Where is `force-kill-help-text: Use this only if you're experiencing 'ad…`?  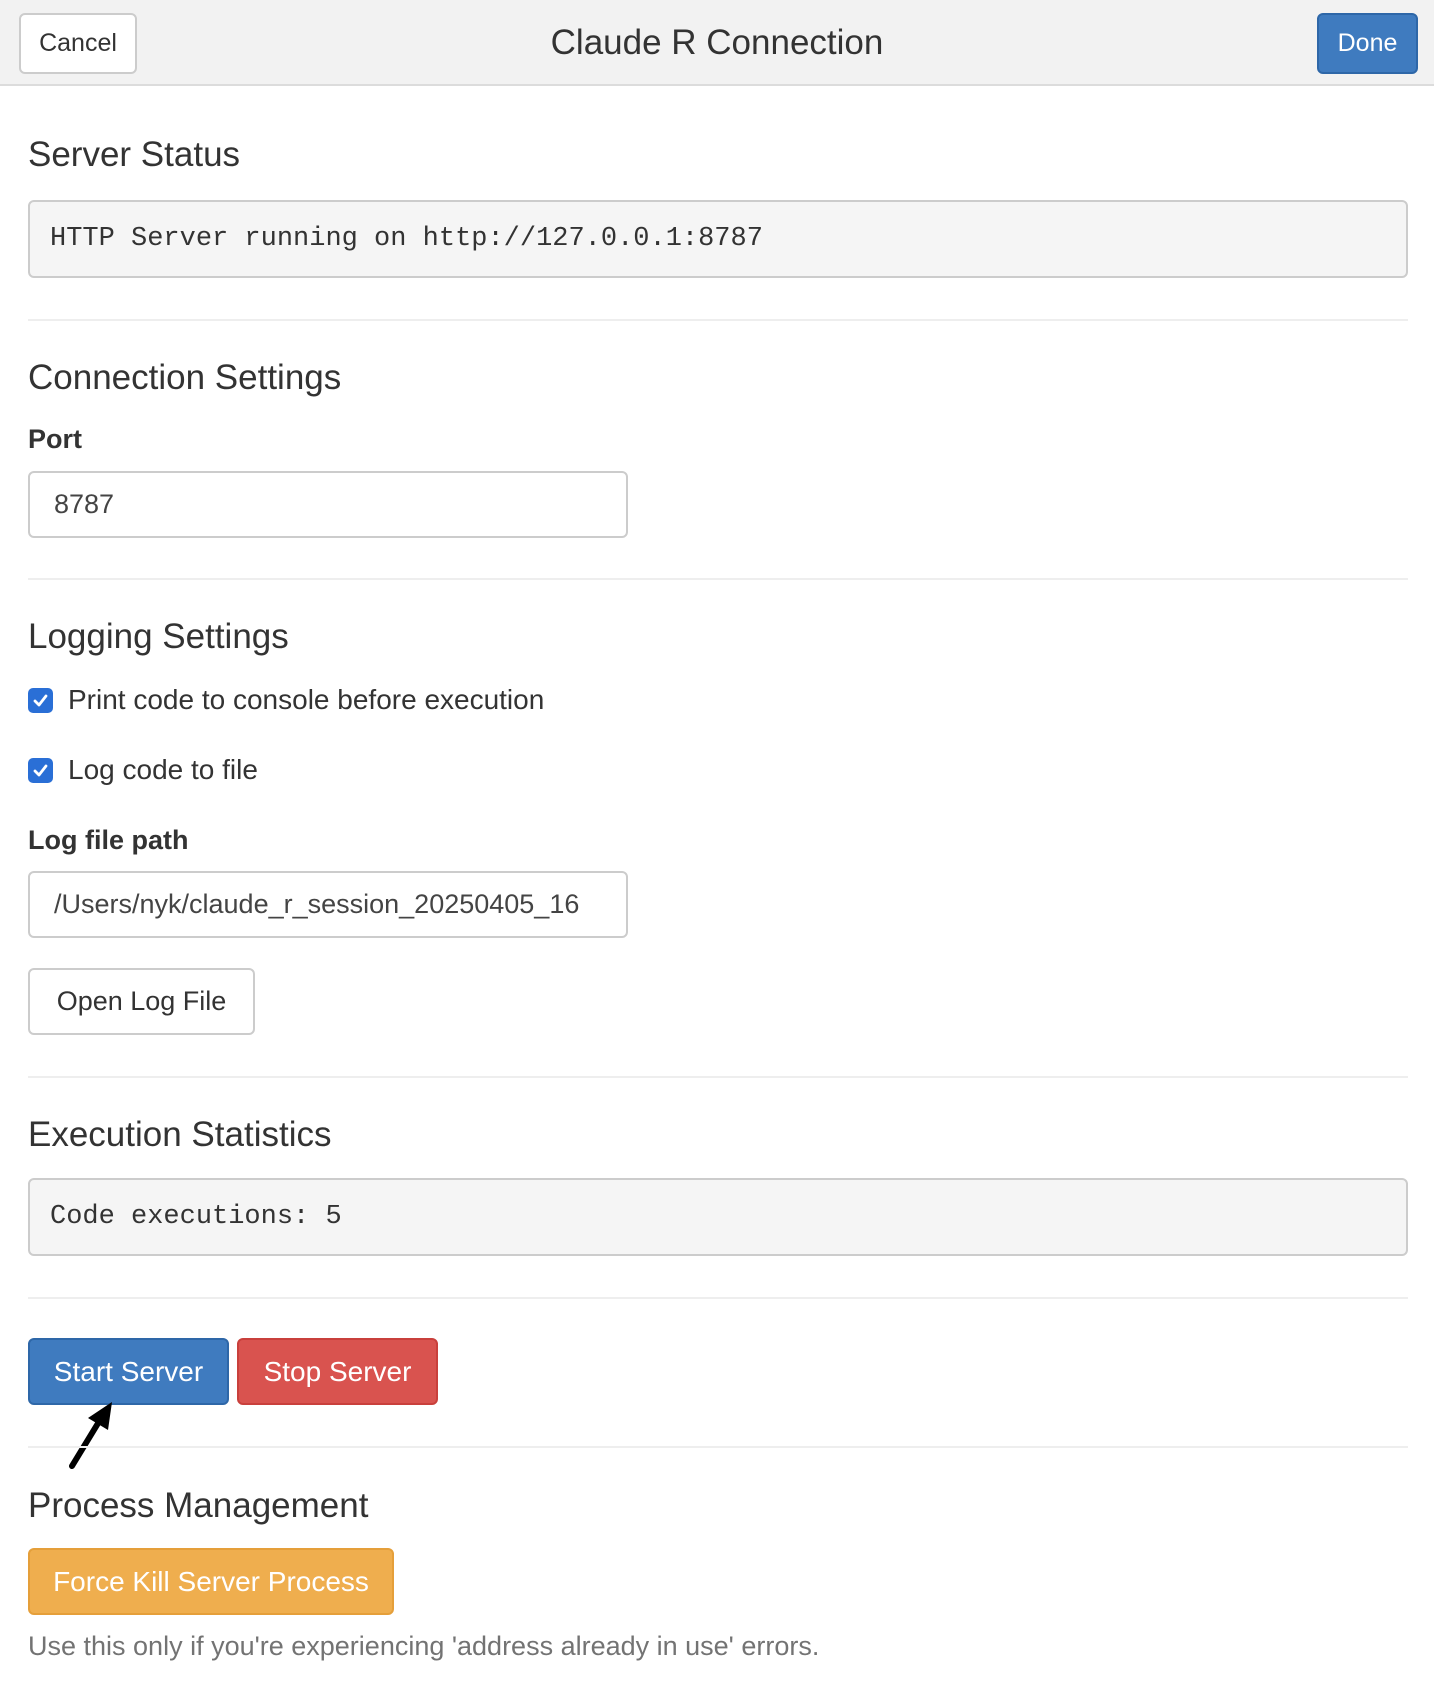 force-kill-help-text: Use this only if you're experiencing 'ad… is located at coordinates (424, 1646).